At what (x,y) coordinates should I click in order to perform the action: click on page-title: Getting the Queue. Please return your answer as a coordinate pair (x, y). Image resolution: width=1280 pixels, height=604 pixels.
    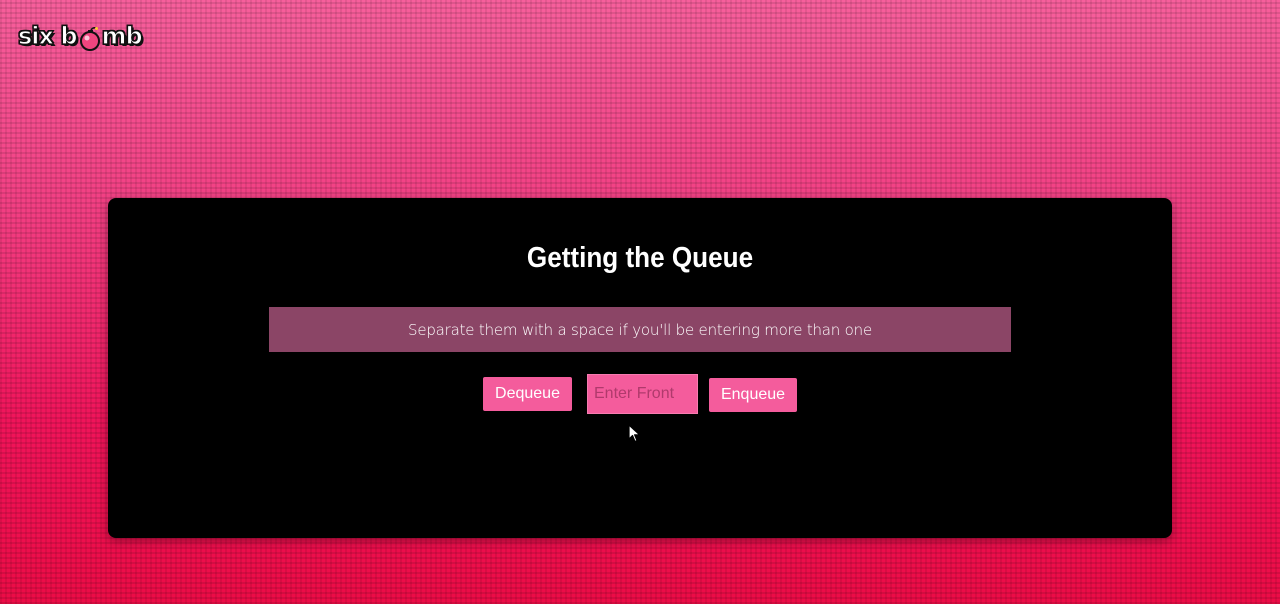
    Looking at the image, I should click on (640, 258).